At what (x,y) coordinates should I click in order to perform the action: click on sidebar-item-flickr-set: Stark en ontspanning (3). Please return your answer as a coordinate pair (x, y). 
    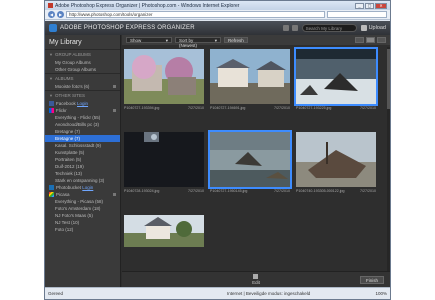
    Looking at the image, I should click on (82, 180).